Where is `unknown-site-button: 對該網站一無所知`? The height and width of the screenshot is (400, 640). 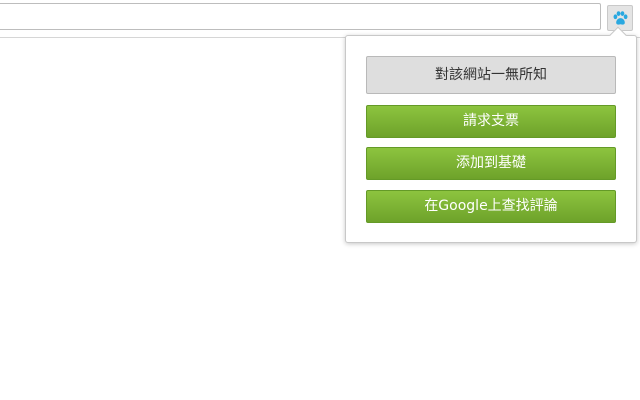
unknown-site-button: 對該網站一無所知 is located at coordinates (491, 75).